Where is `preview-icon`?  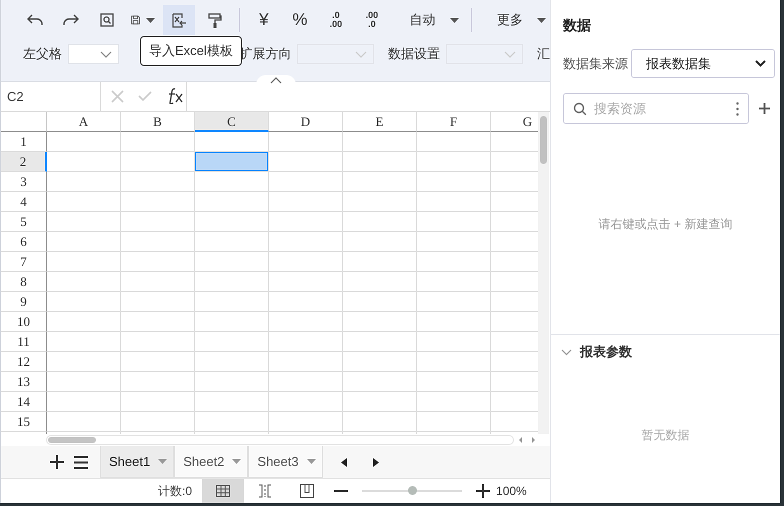 preview-icon is located at coordinates (107, 20).